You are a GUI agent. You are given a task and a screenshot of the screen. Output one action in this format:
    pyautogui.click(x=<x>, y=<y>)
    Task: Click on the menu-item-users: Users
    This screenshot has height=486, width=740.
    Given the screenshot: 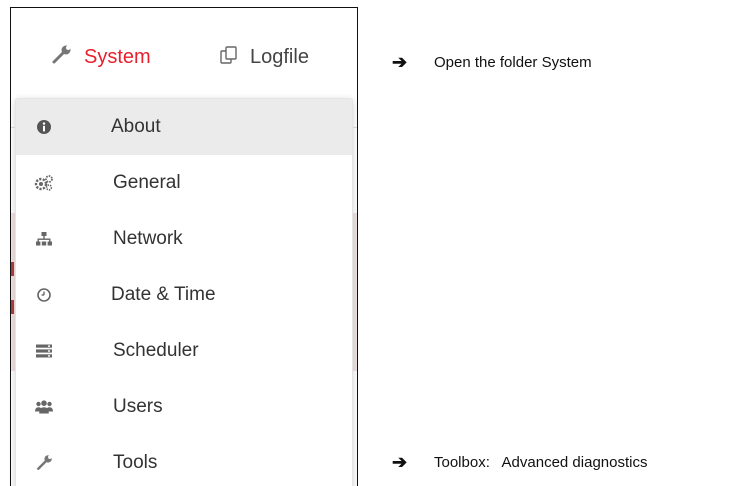 What is the action you would take?
    pyautogui.click(x=184, y=407)
    